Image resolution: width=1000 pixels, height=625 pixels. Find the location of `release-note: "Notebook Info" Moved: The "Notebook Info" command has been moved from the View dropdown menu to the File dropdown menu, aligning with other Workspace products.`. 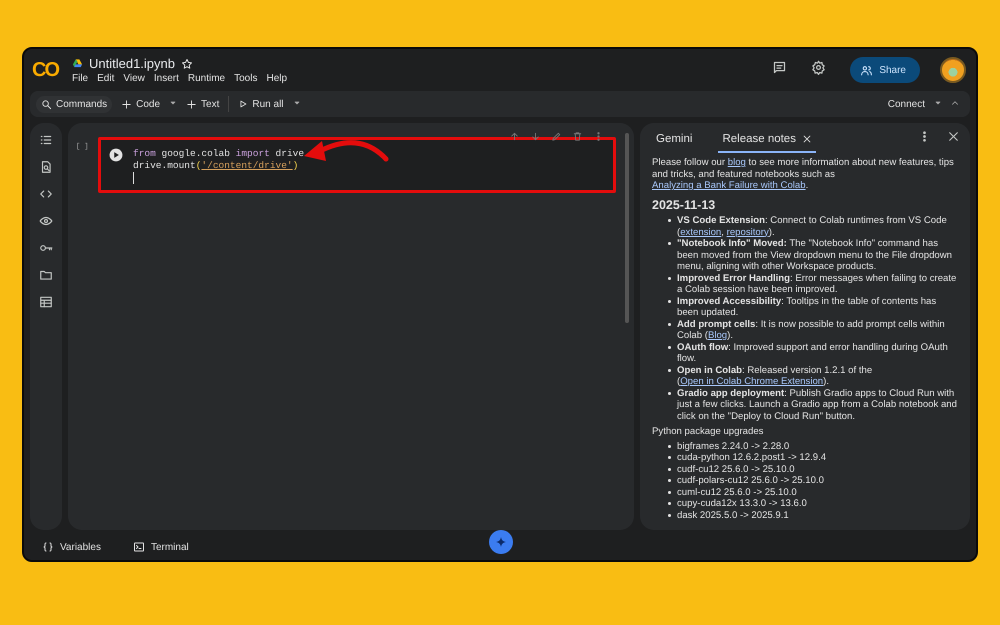

release-note: "Notebook Info" Moved: The "Notebook Info" command has been moved from the View dropdown menu to the File dropdown menu, aligning with other Workspace products. is located at coordinates (815, 255).